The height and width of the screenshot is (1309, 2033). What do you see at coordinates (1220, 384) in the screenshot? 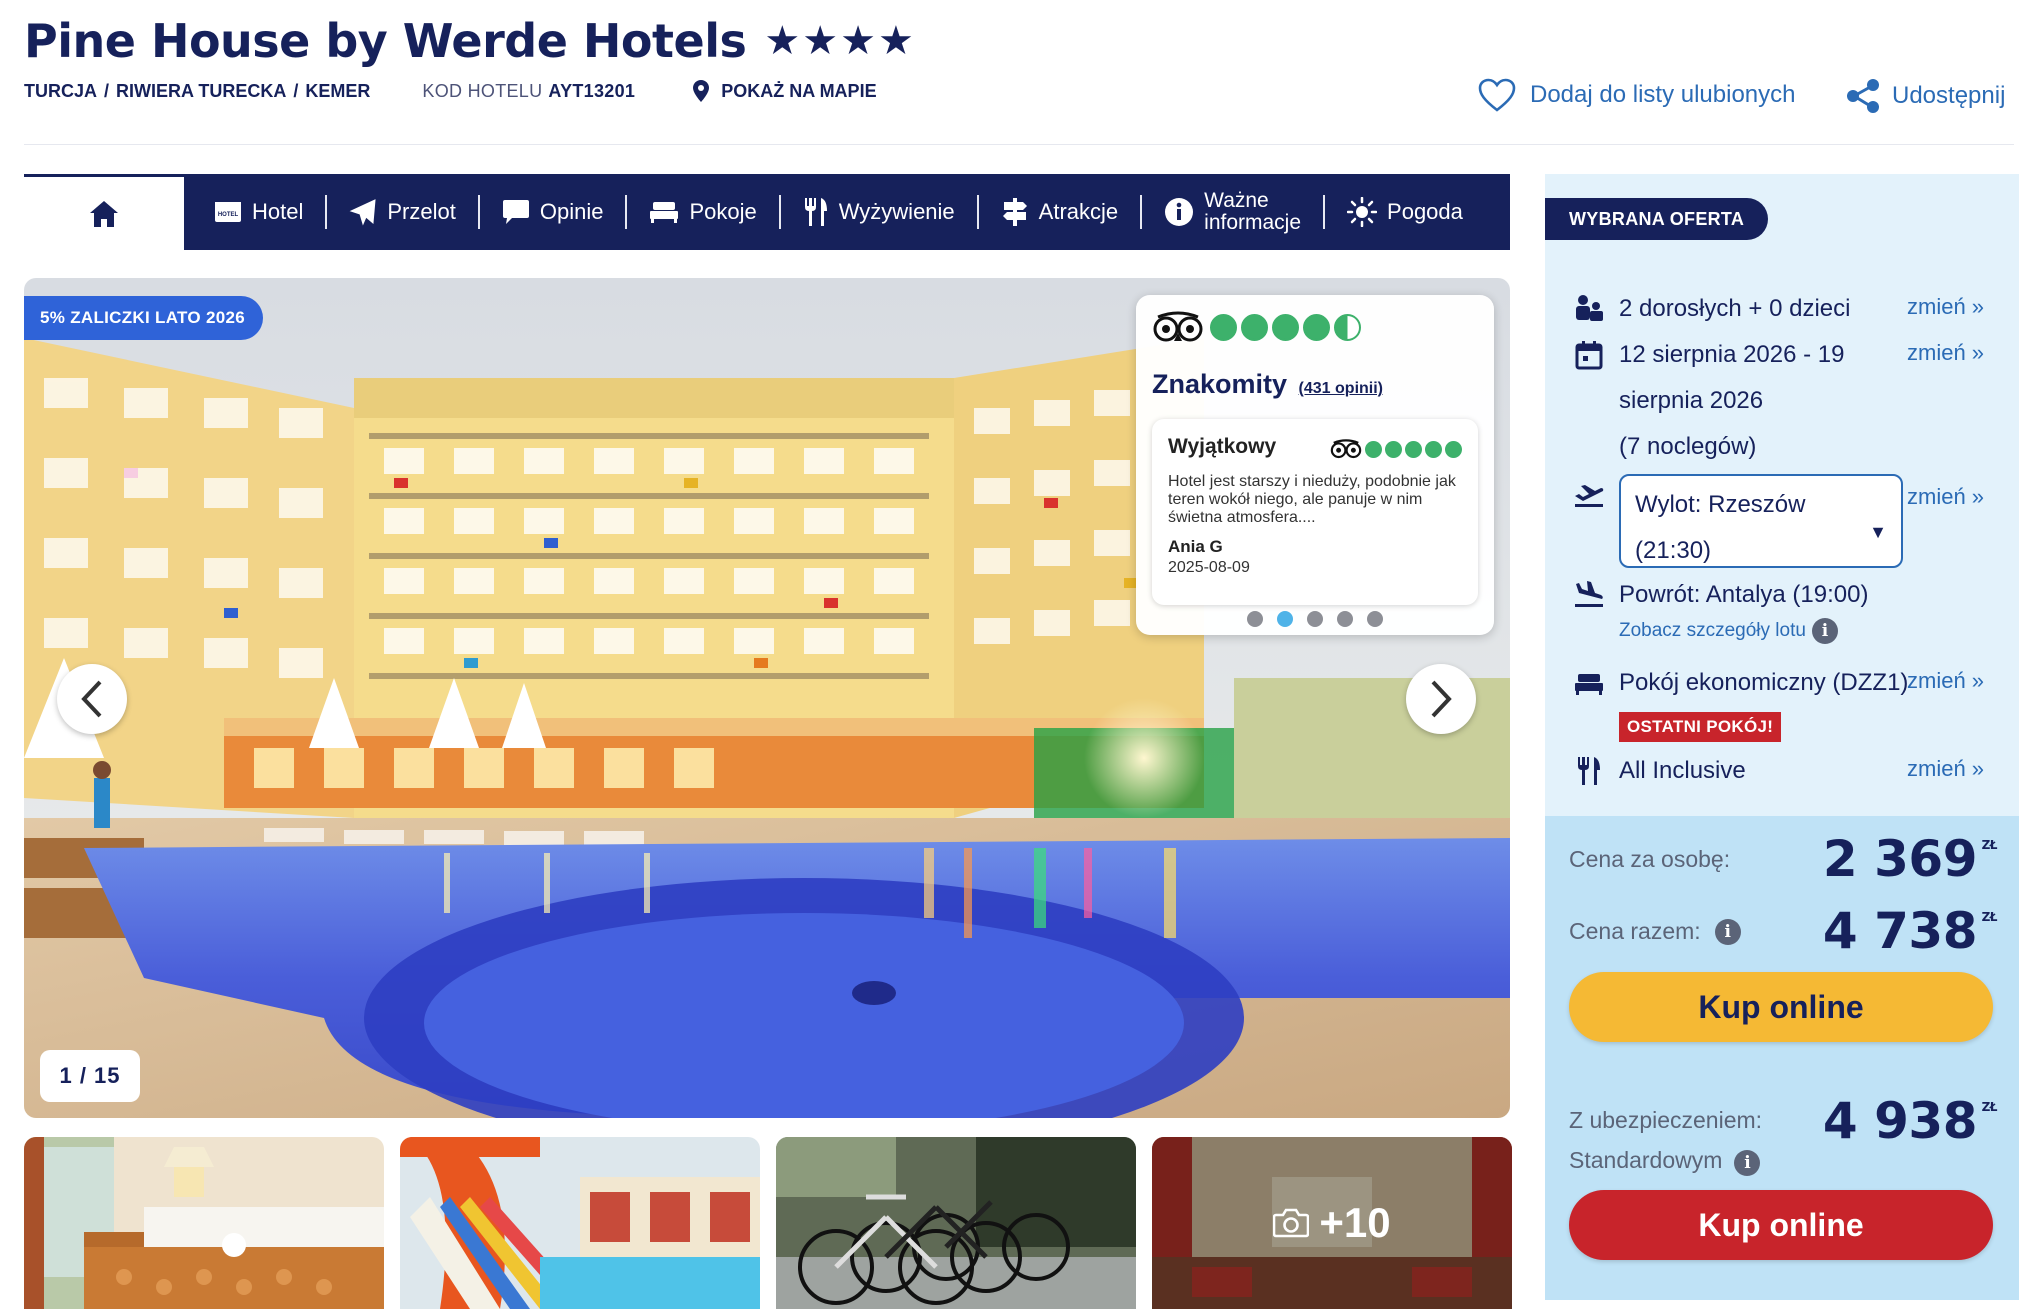
I see `tripadvisor-rating-label: Znakomity` at bounding box center [1220, 384].